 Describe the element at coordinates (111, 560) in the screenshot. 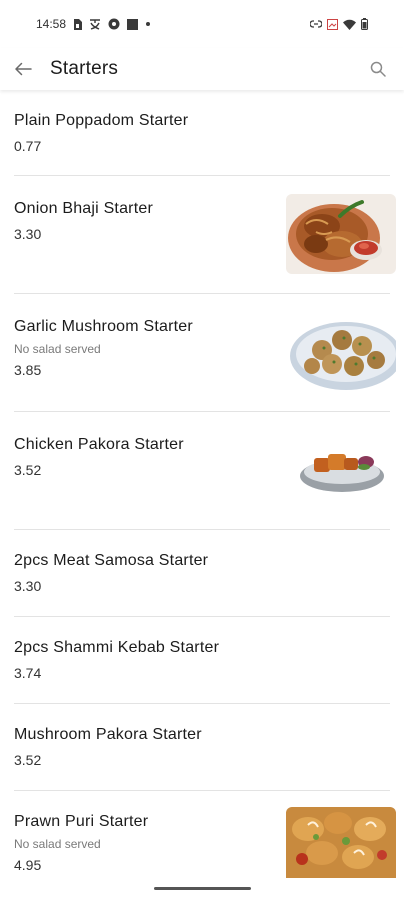

I see `item-name: 2pcs Meat Samosa Starter` at that location.